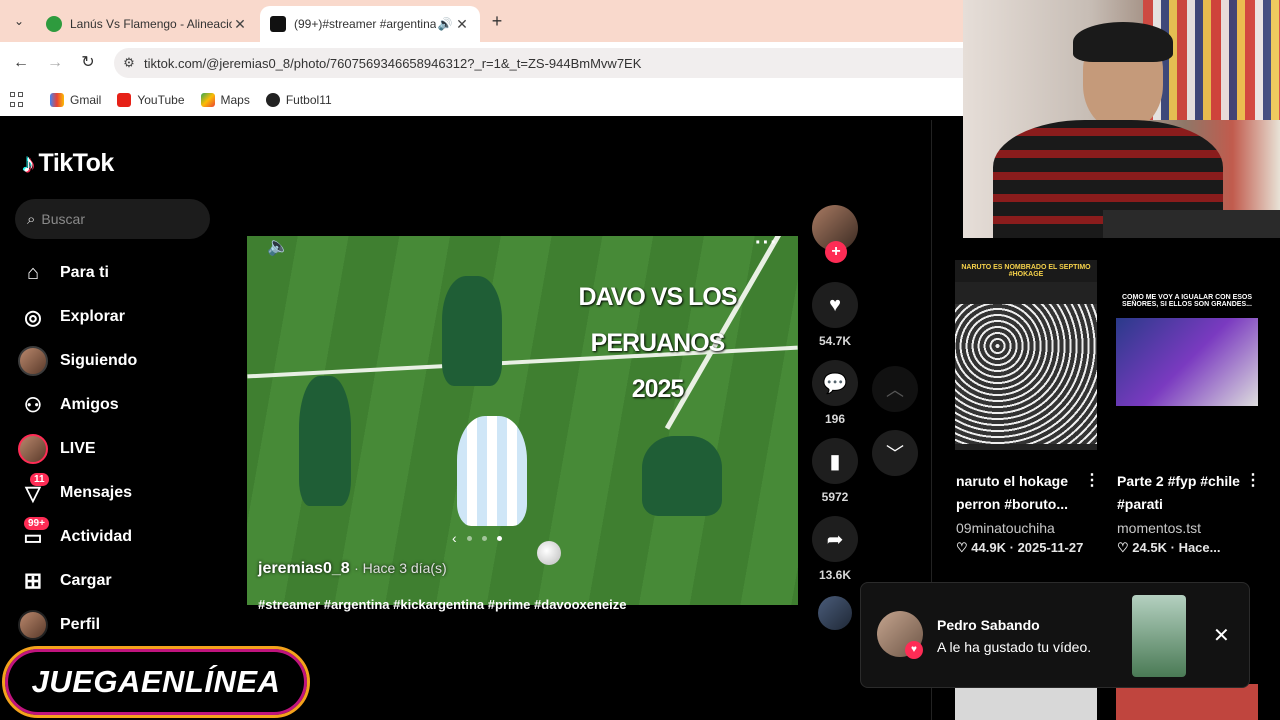 The image size is (1280, 720). What do you see at coordinates (75, 100) in the screenshot?
I see `bookmark-gmail: Gmail` at bounding box center [75, 100].